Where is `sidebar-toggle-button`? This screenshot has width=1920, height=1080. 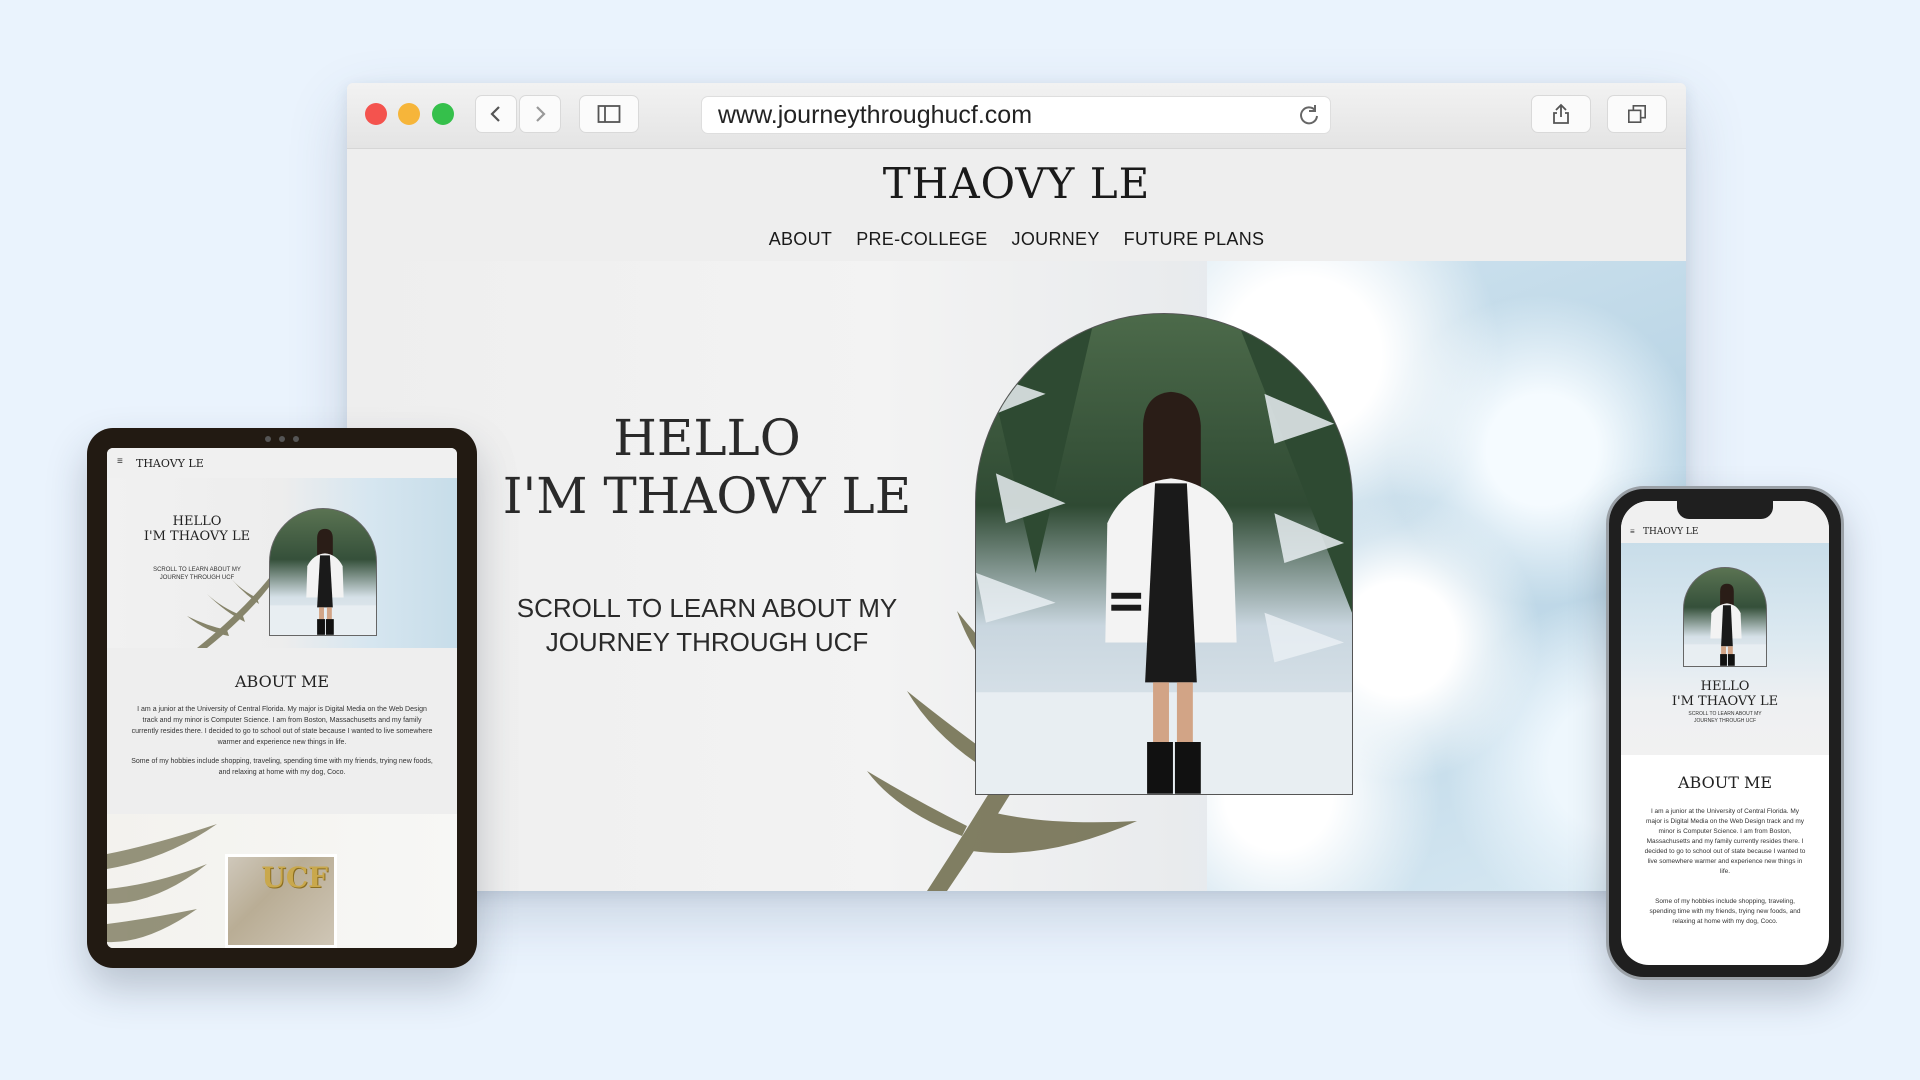 sidebar-toggle-button is located at coordinates (609, 114).